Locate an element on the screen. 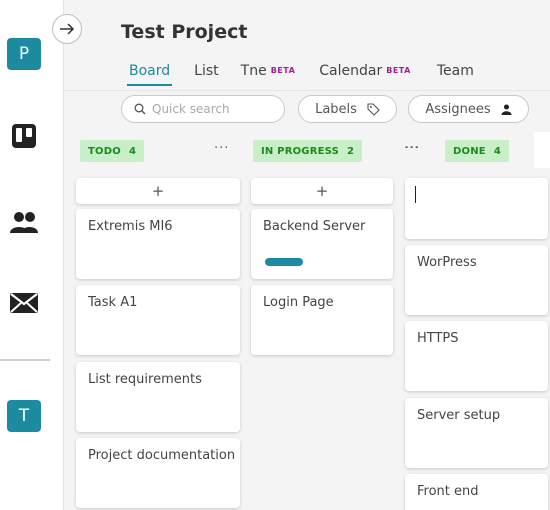 This screenshot has width=550, height=510. workspace-letter: P is located at coordinates (24, 54).